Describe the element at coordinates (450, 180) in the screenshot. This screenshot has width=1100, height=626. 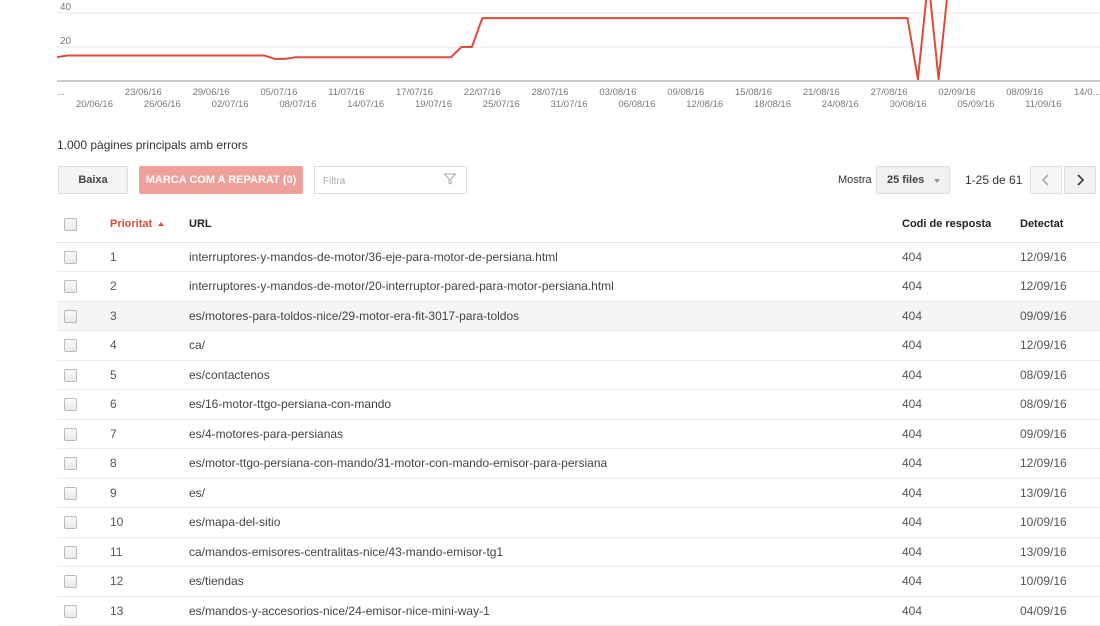
I see `filter-icon` at that location.